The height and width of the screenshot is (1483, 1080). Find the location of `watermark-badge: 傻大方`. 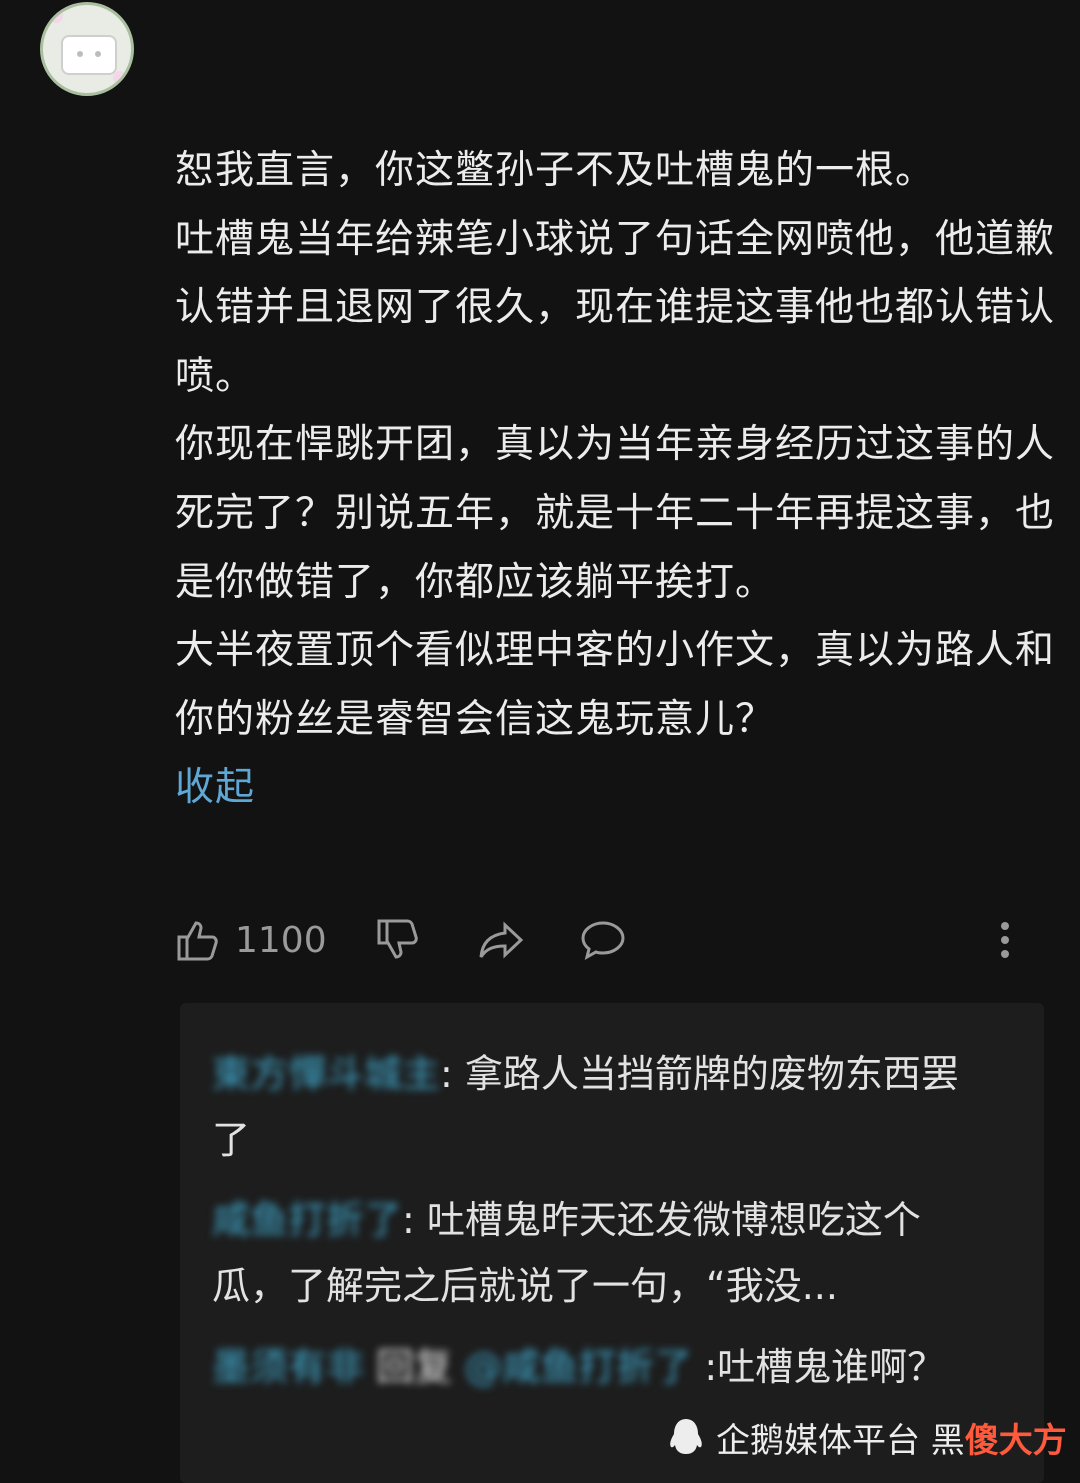

watermark-badge: 傻大方 is located at coordinates (1015, 1440).